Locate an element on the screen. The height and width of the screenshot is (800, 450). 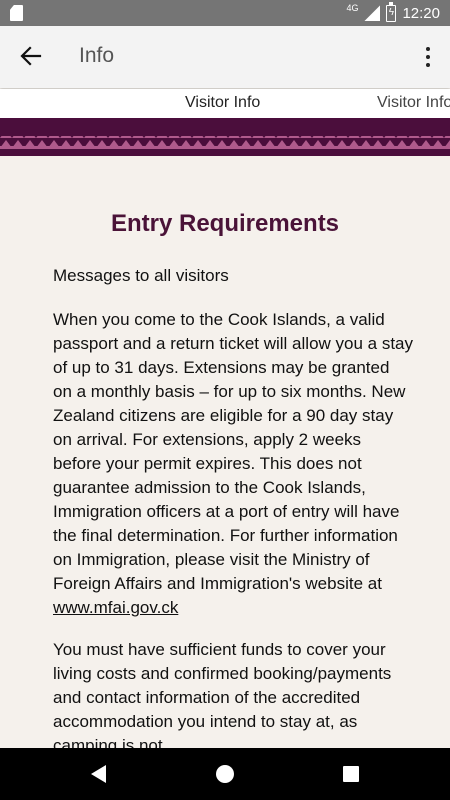
sd-card-icon is located at coordinates (16, 13).